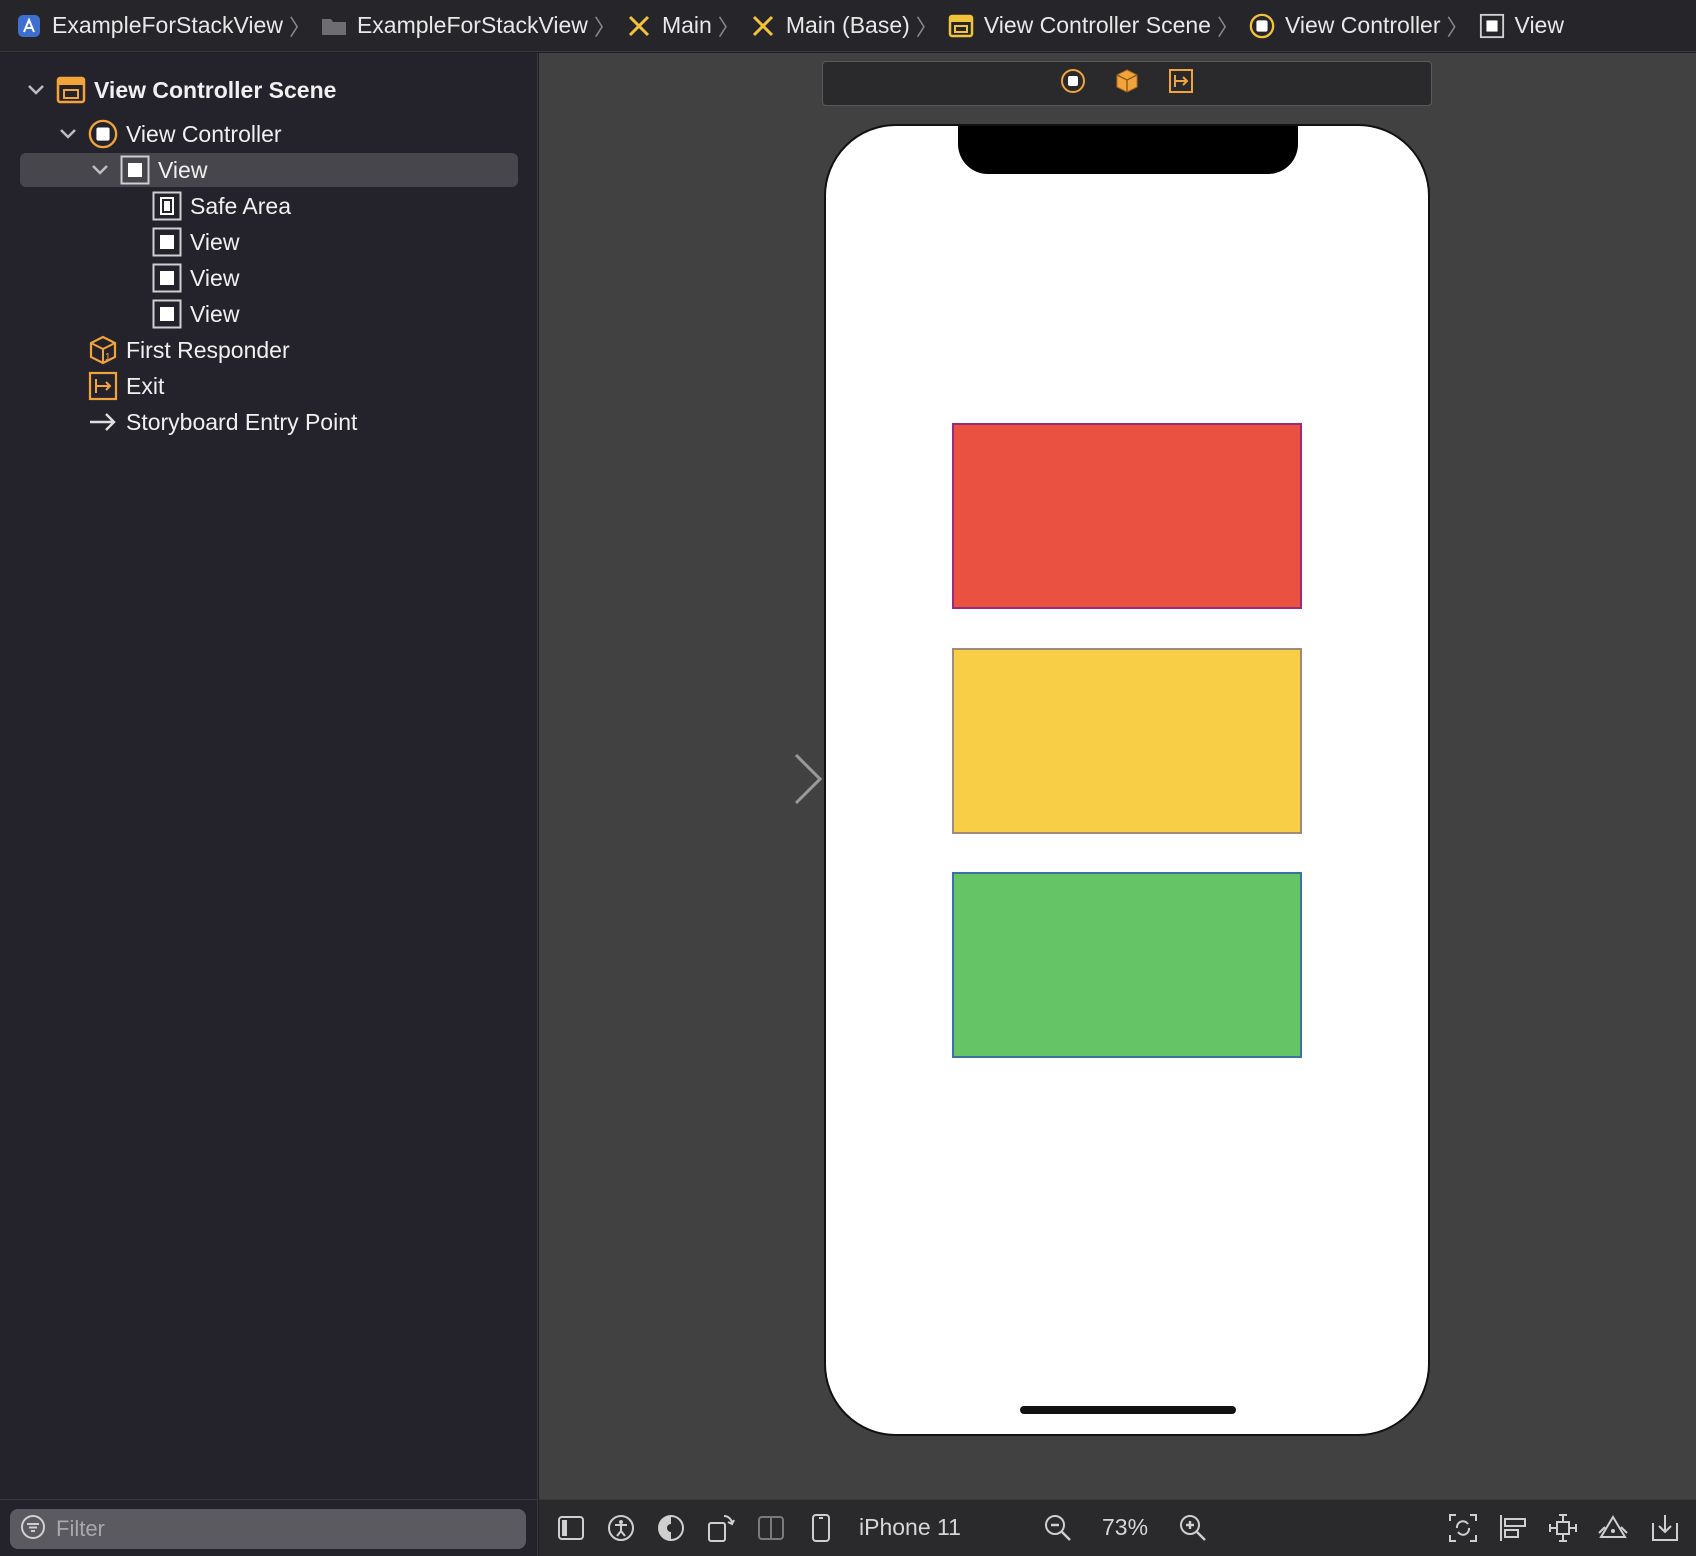  What do you see at coordinates (671, 1528) in the screenshot?
I see `appearance-icon` at bounding box center [671, 1528].